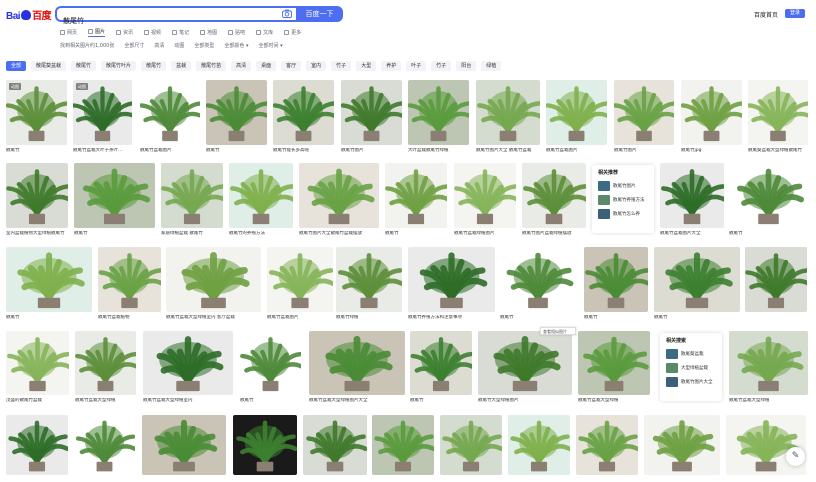  I want to click on image-caption: 散尾竹养殖方法和注意事项, so click(451, 318).